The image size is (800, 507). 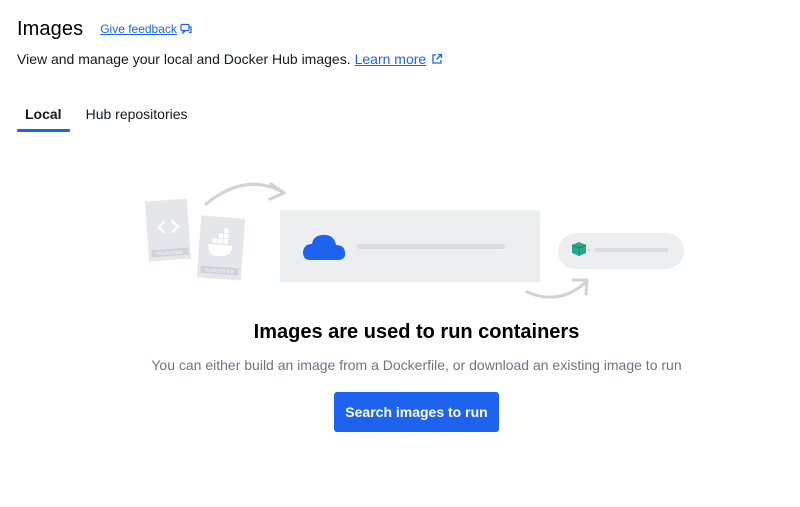 I want to click on tab-hub-repositories: Hub repositories, so click(x=137, y=118).